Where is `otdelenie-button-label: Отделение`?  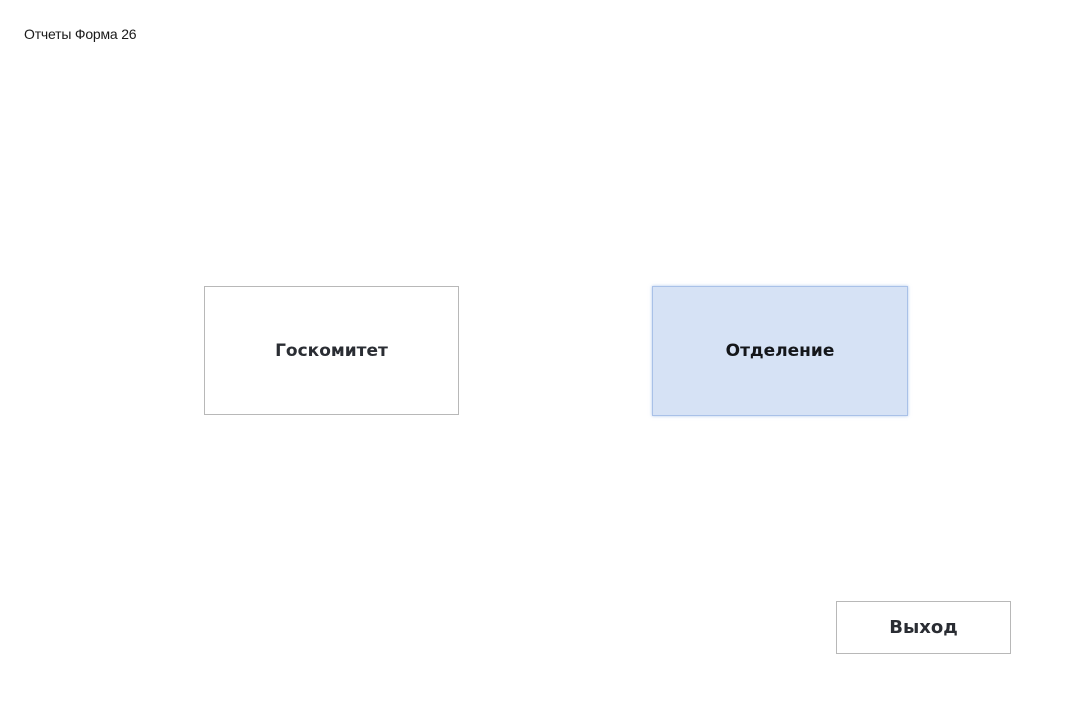
otdelenie-button-label: Отделение is located at coordinates (780, 351).